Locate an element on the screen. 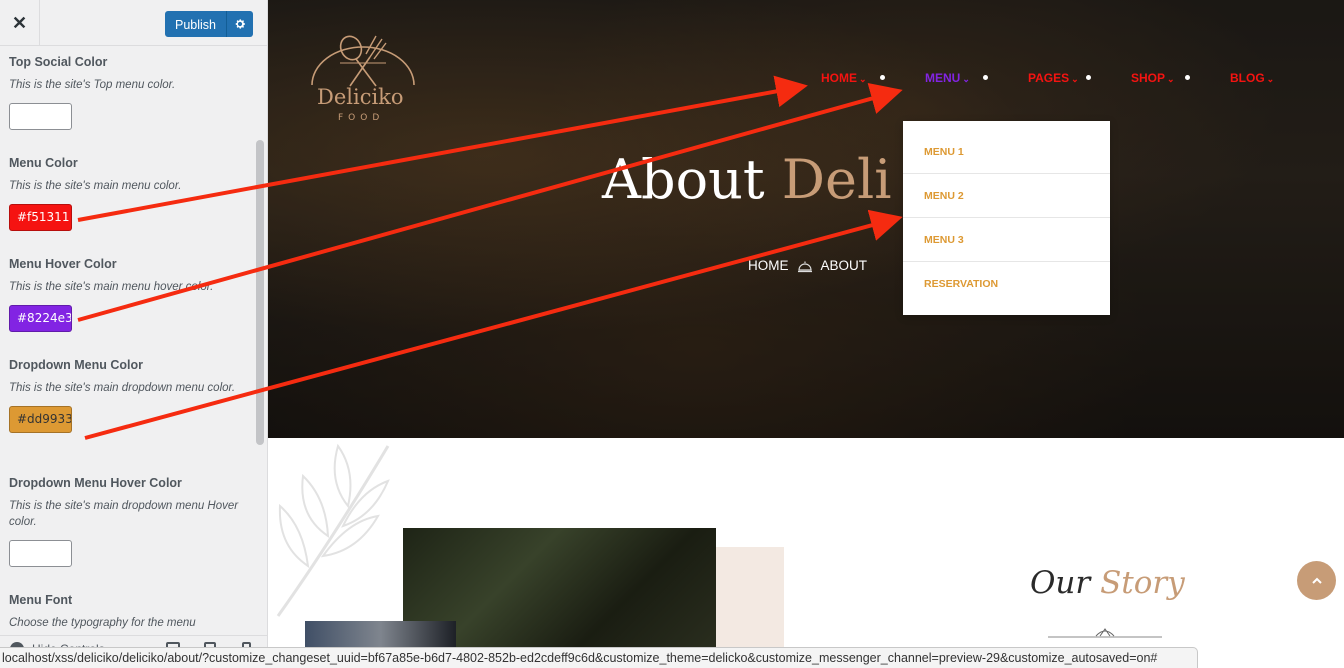 This screenshot has height=668, width=1344. dropdown-item-reservation: RESERVATION is located at coordinates (1006, 284).